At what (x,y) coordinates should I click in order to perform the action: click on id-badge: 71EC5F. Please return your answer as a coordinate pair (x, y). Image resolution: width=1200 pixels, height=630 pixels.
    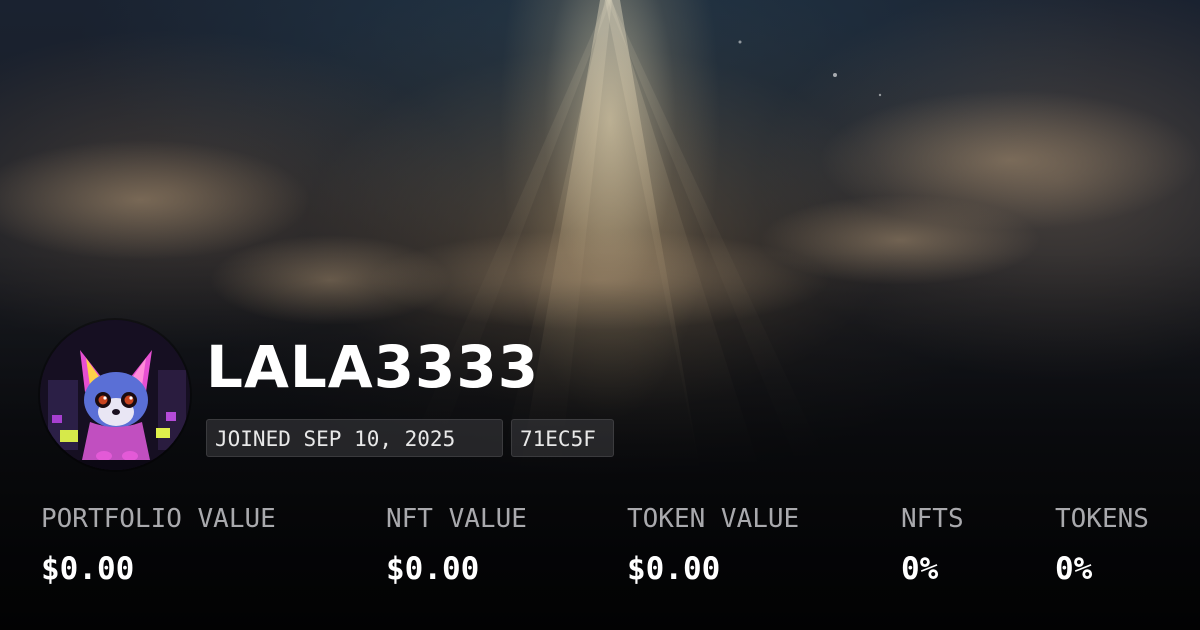
    Looking at the image, I should click on (562, 438).